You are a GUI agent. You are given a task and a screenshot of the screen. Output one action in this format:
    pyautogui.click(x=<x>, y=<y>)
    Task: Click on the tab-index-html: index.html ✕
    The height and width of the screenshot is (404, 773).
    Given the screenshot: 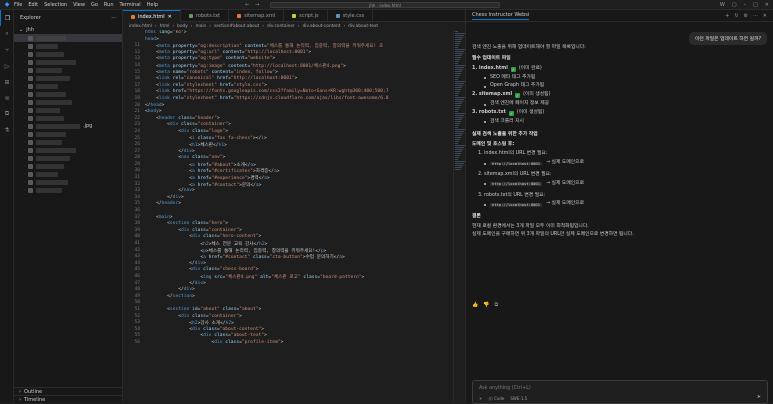 What is the action you would take?
    pyautogui.click(x=152, y=16)
    